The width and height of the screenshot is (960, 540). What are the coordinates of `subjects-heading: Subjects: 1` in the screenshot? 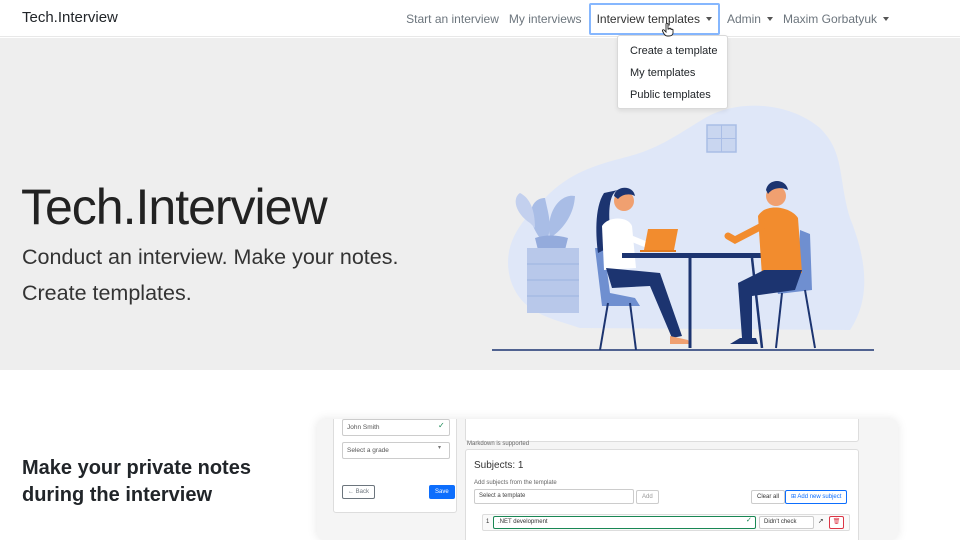 It's located at (499, 465).